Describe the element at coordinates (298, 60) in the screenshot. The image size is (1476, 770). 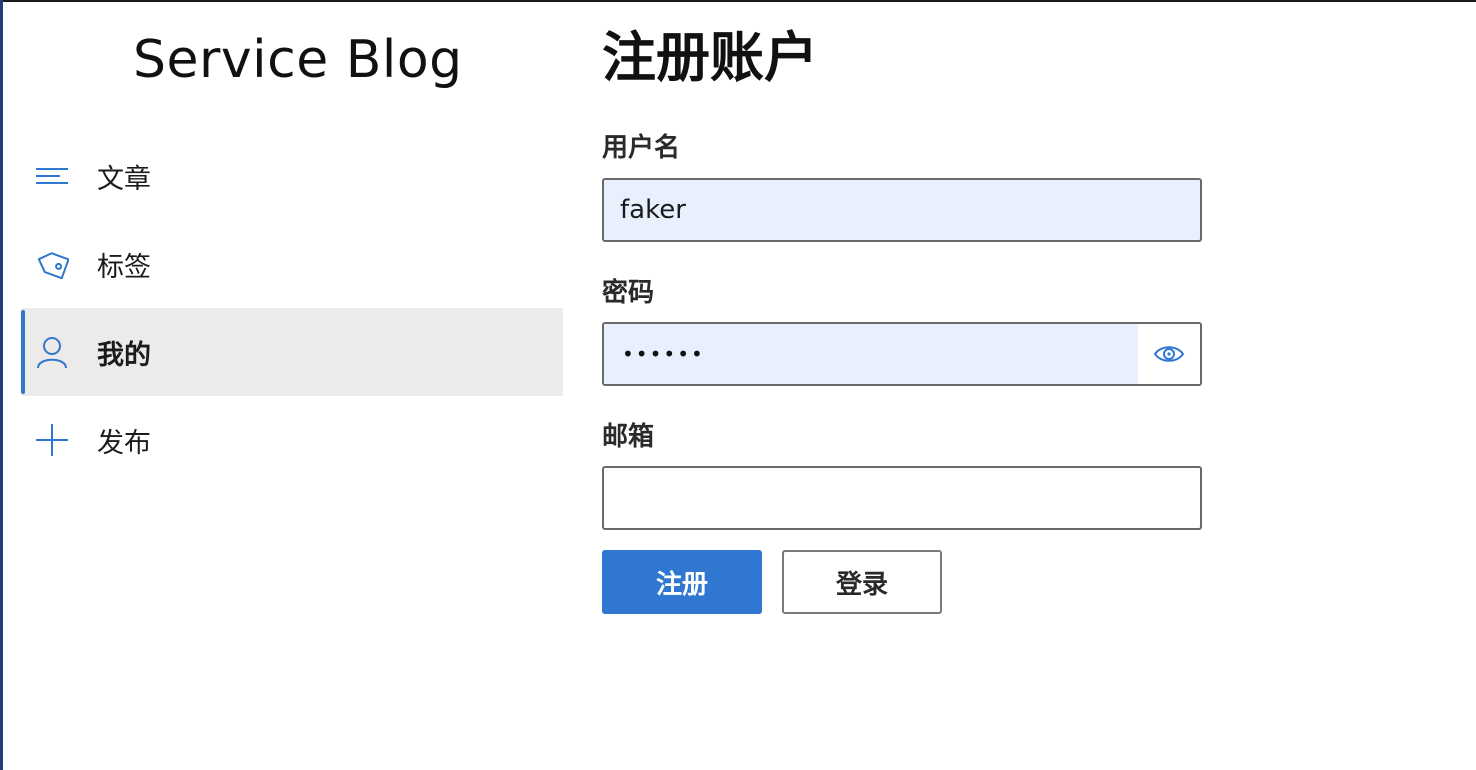
I see `app-title: Service Blog` at that location.